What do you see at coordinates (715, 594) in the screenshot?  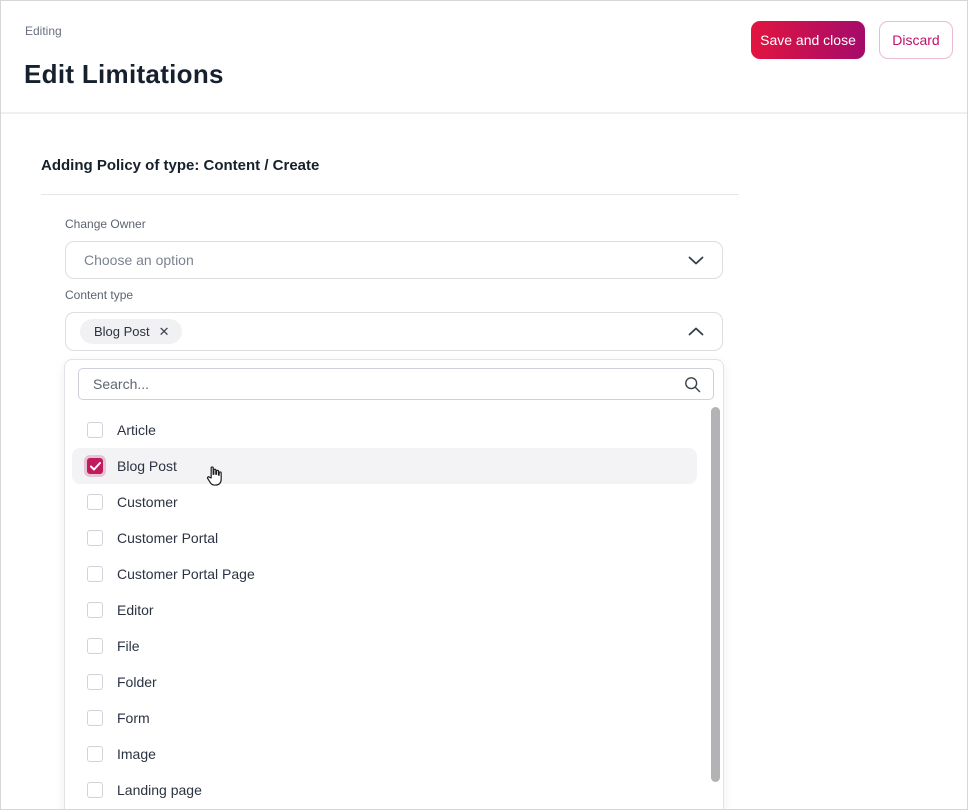 I see `scrollbar-thumb` at bounding box center [715, 594].